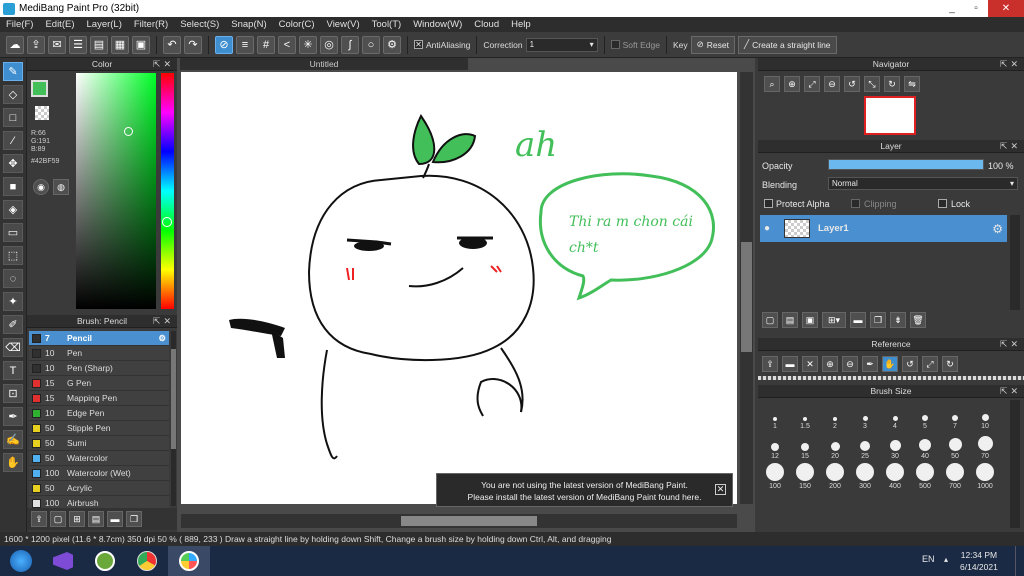 This screenshot has height=576, width=1024. I want to click on document-tab: Untitled, so click(324, 64).